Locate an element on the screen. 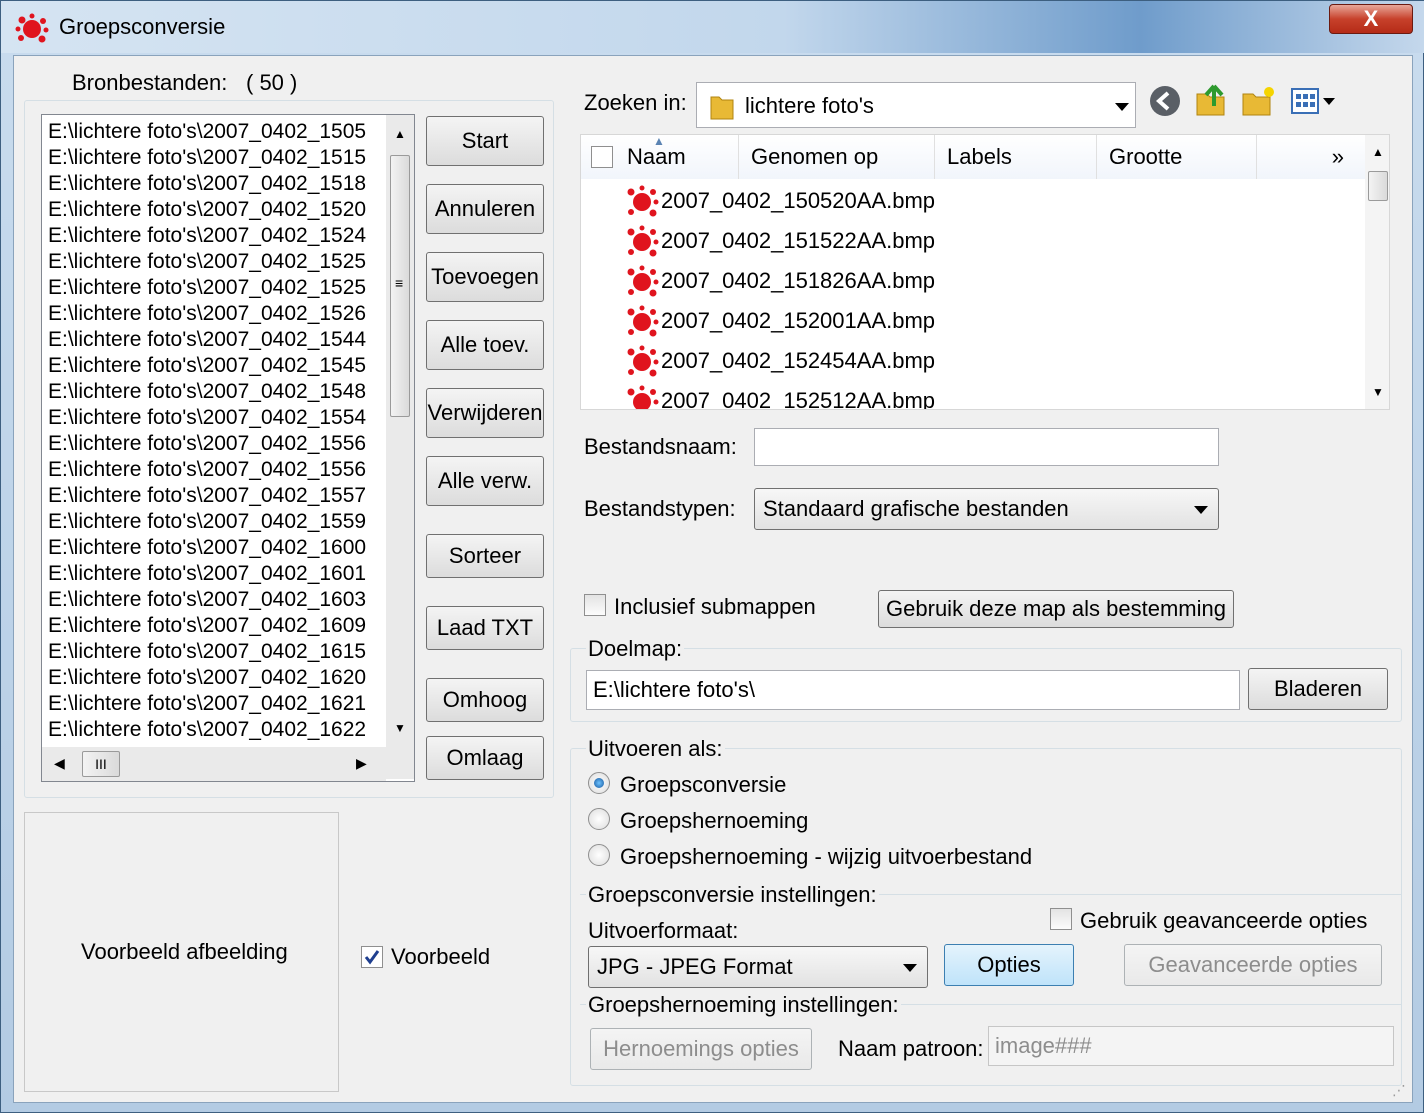 Image resolution: width=1424 pixels, height=1113 pixels. cancel-button: Annuleren is located at coordinates (485, 209).